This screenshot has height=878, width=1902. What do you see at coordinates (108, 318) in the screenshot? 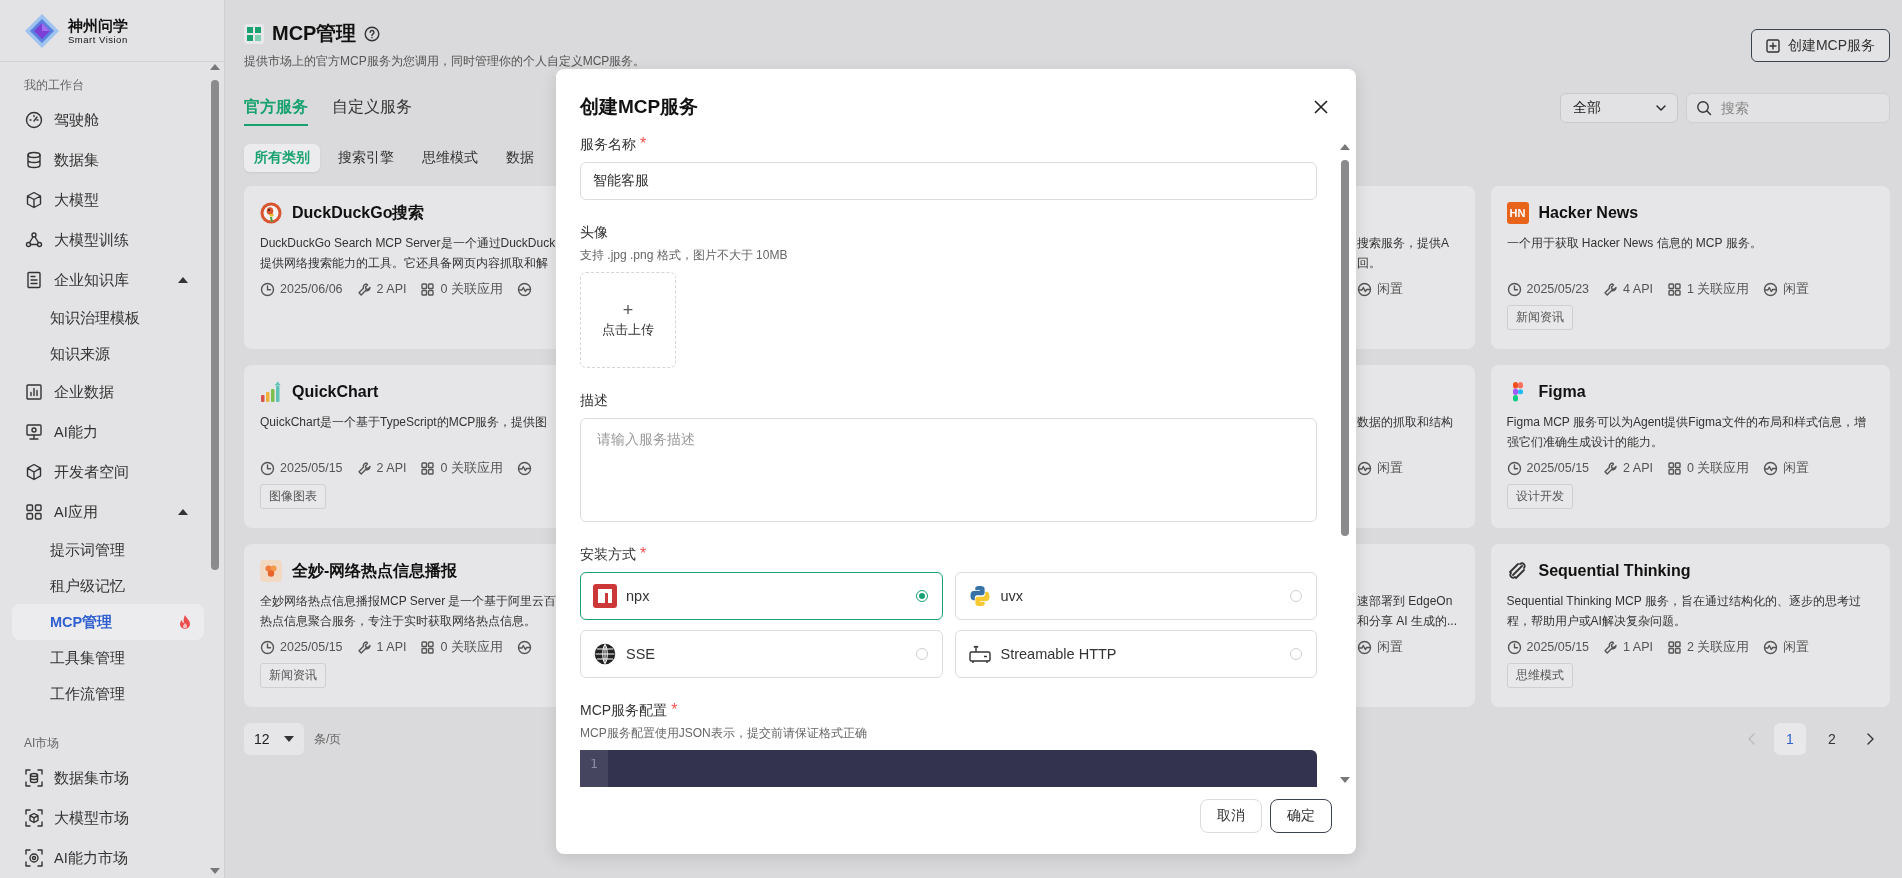
I see `nav-subitem: 知识治理模板` at bounding box center [108, 318].